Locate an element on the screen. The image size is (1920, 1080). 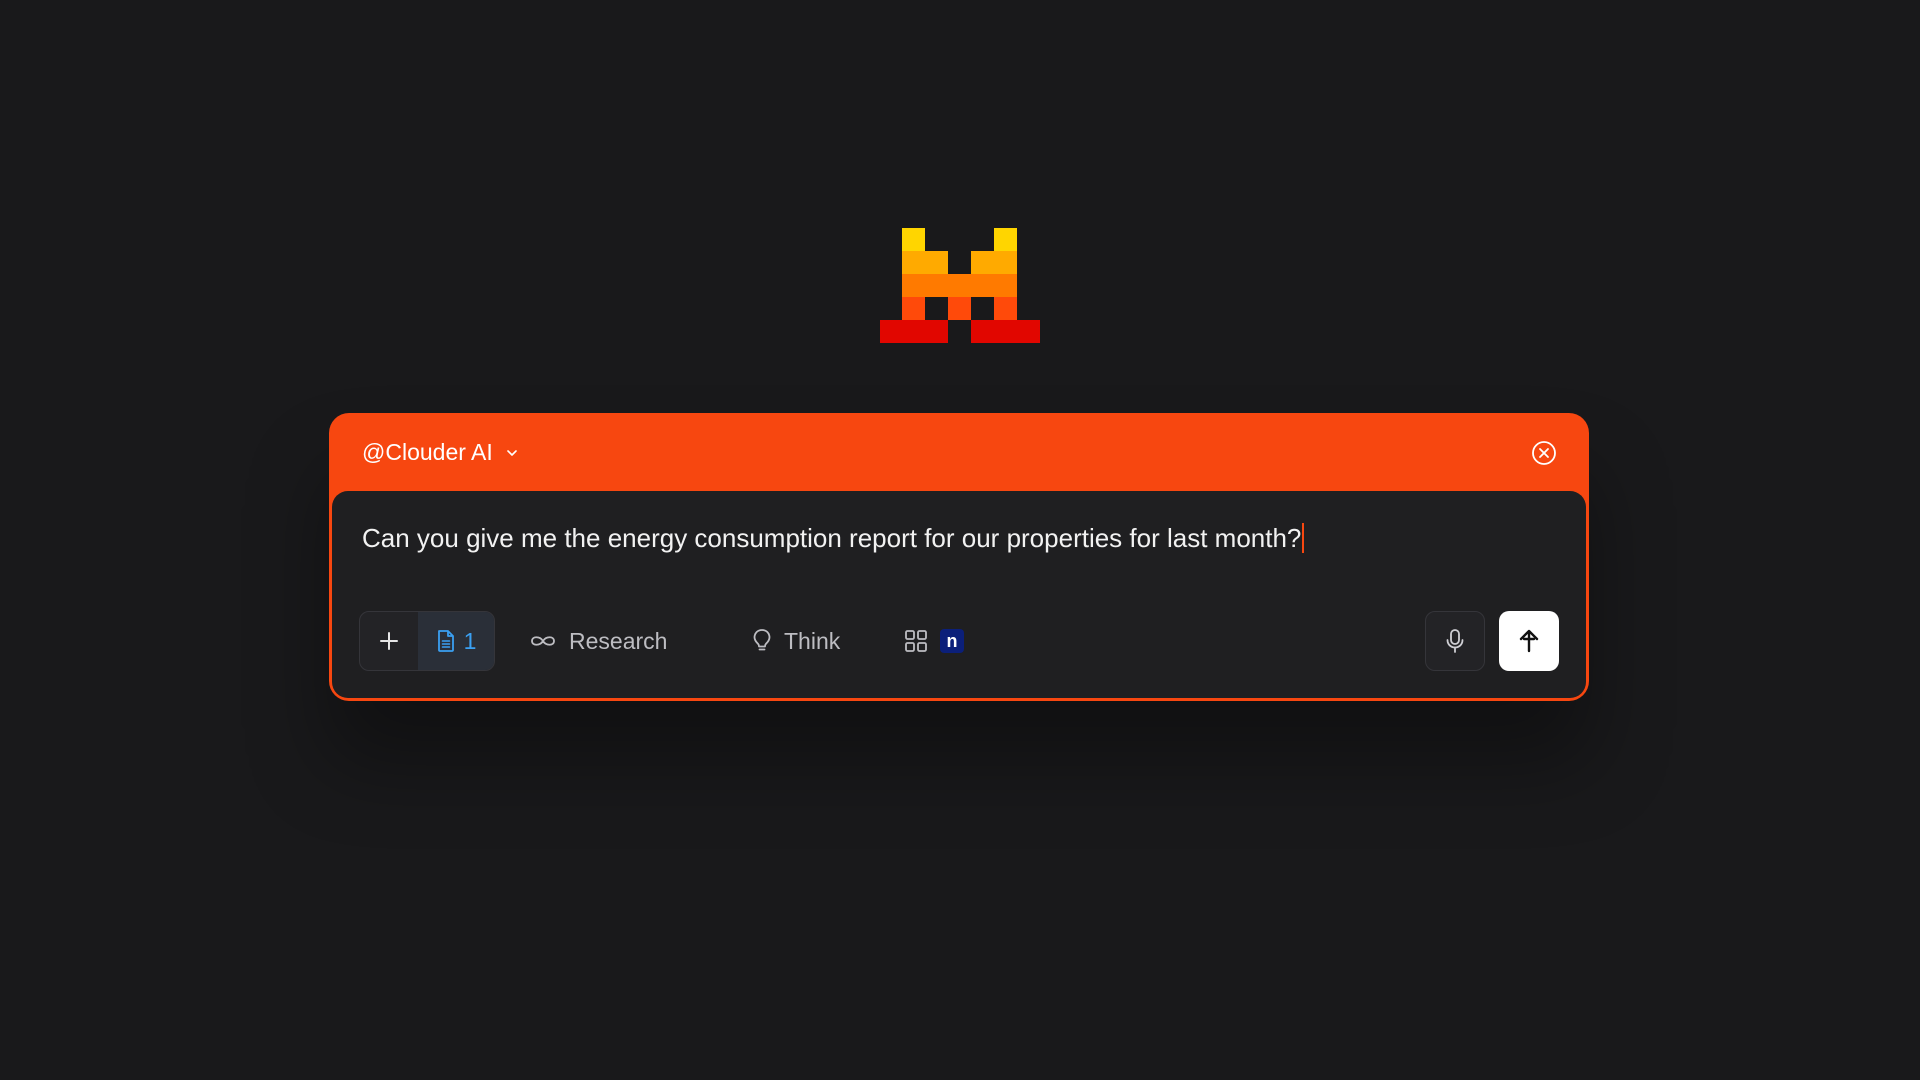
voice-input-button is located at coordinates (1455, 641).